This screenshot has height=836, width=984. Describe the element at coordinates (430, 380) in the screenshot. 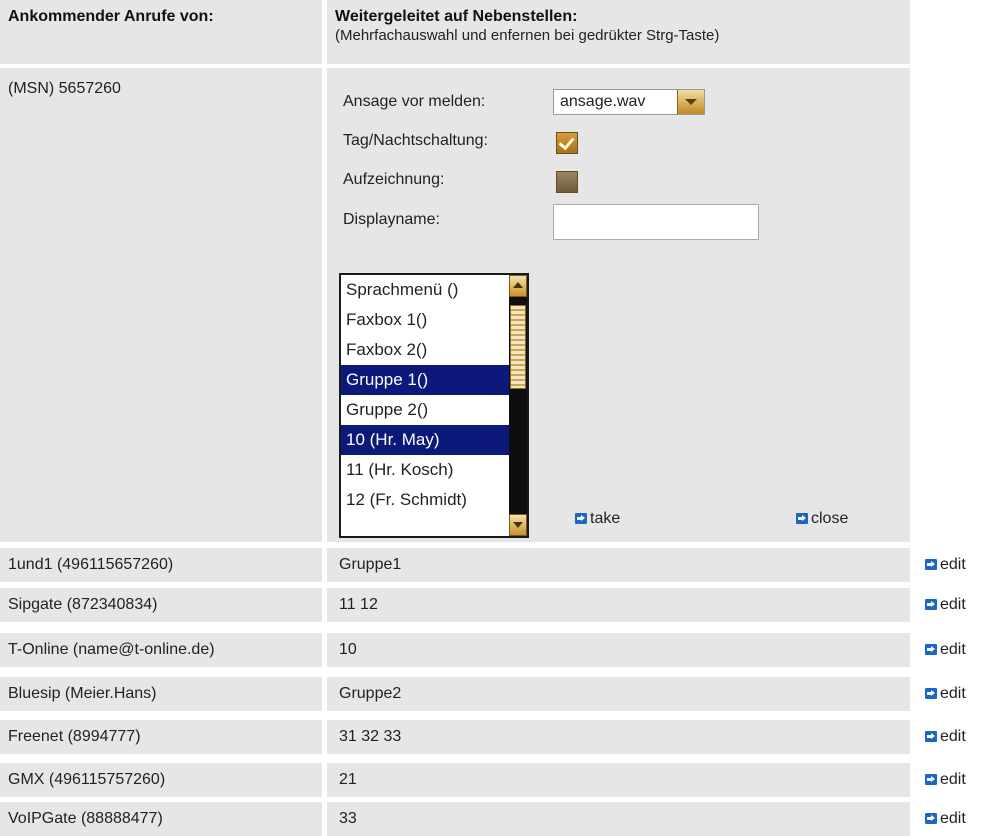

I see `extension-option-selected: Gruppe 1()` at that location.